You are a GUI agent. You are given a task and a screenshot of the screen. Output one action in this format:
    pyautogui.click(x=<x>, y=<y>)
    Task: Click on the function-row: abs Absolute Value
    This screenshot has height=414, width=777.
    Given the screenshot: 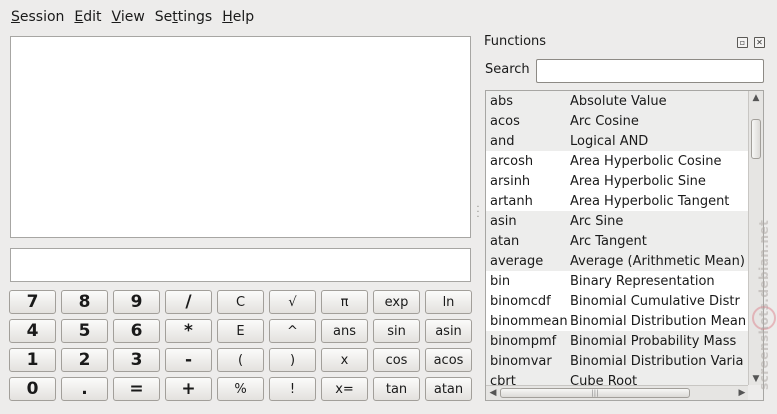 What is the action you would take?
    pyautogui.click(x=617, y=101)
    